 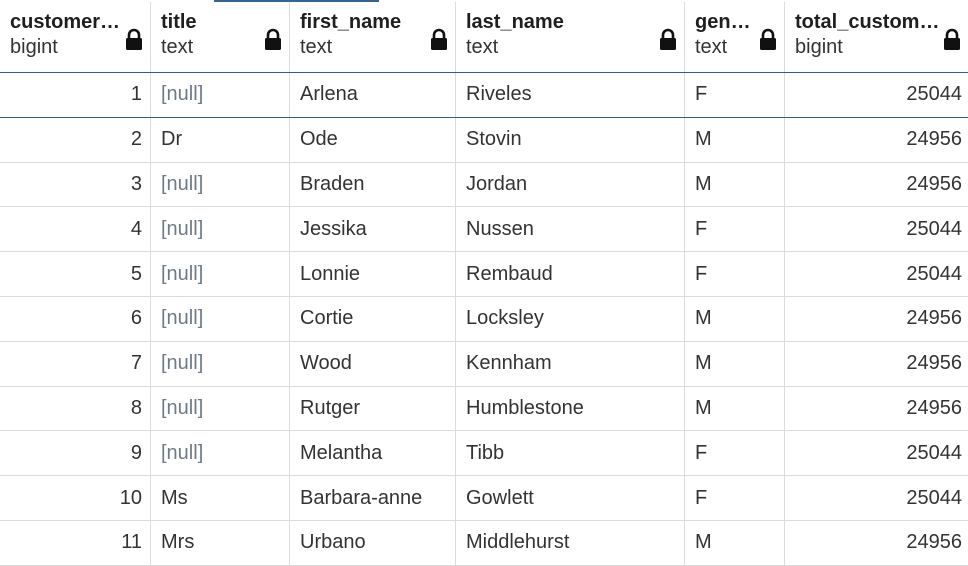 What do you see at coordinates (75, 319) in the screenshot?
I see `row-number-cell: 6` at bounding box center [75, 319].